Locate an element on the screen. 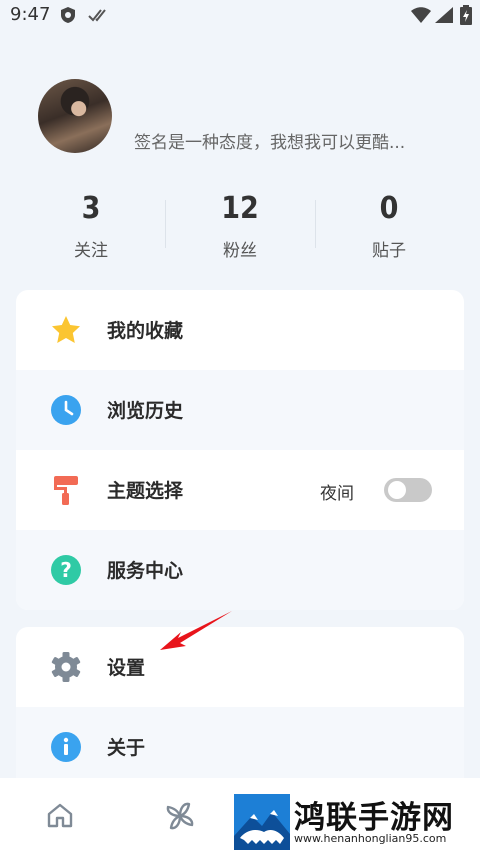 This screenshot has height=852, width=480. stat-posts-value: 0 is located at coordinates (389, 208).